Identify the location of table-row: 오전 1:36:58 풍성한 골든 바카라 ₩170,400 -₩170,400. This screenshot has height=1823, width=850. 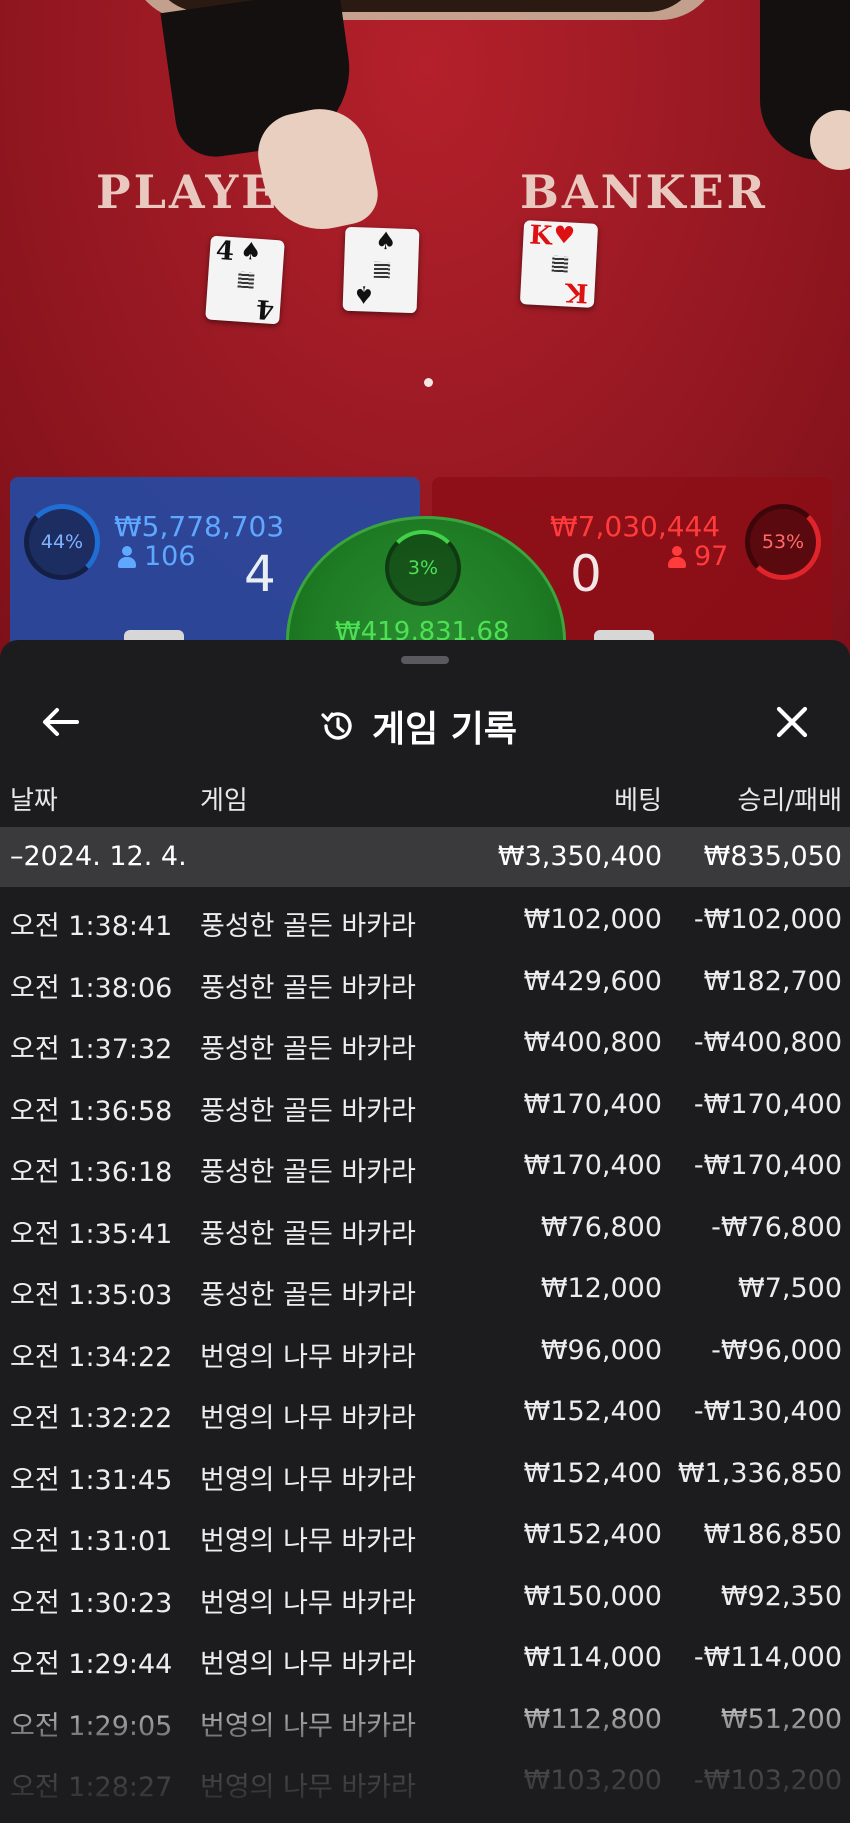
(425, 1104).